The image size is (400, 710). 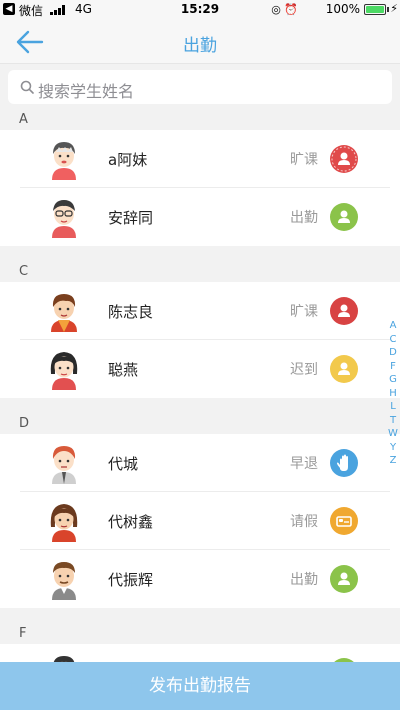 I want to click on student-row: 代树鑫 请假, so click(x=200, y=521).